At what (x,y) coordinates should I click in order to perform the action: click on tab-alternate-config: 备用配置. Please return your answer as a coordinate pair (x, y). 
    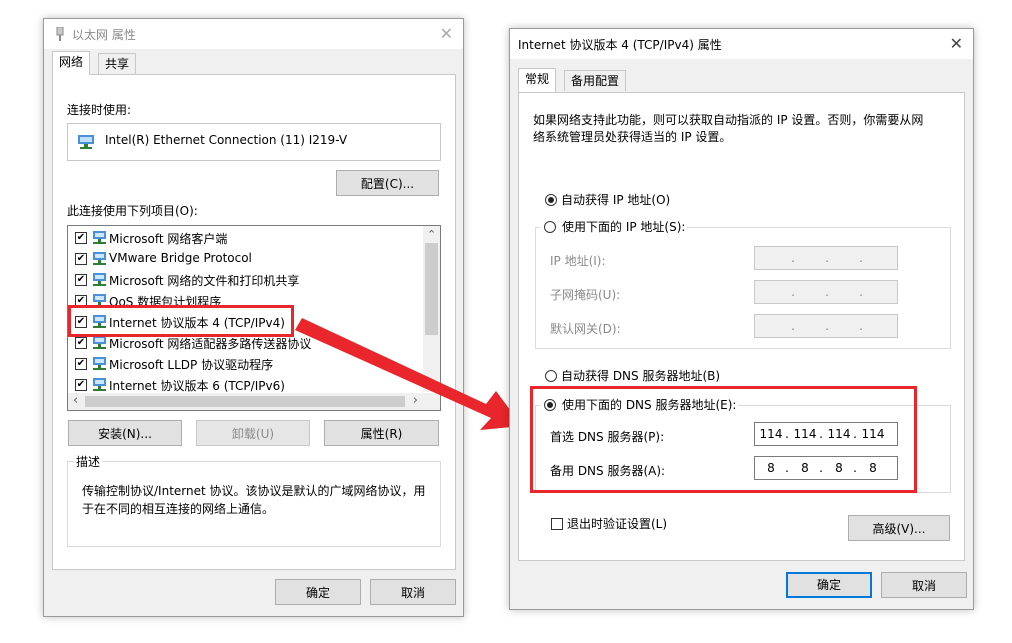
    Looking at the image, I should click on (595, 80).